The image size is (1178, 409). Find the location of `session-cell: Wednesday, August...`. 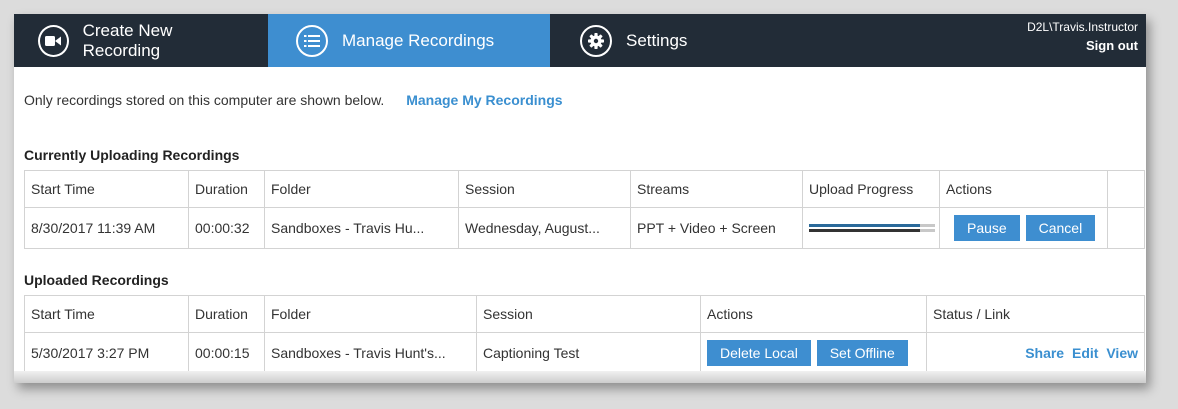

session-cell: Wednesday, August... is located at coordinates (544, 228).